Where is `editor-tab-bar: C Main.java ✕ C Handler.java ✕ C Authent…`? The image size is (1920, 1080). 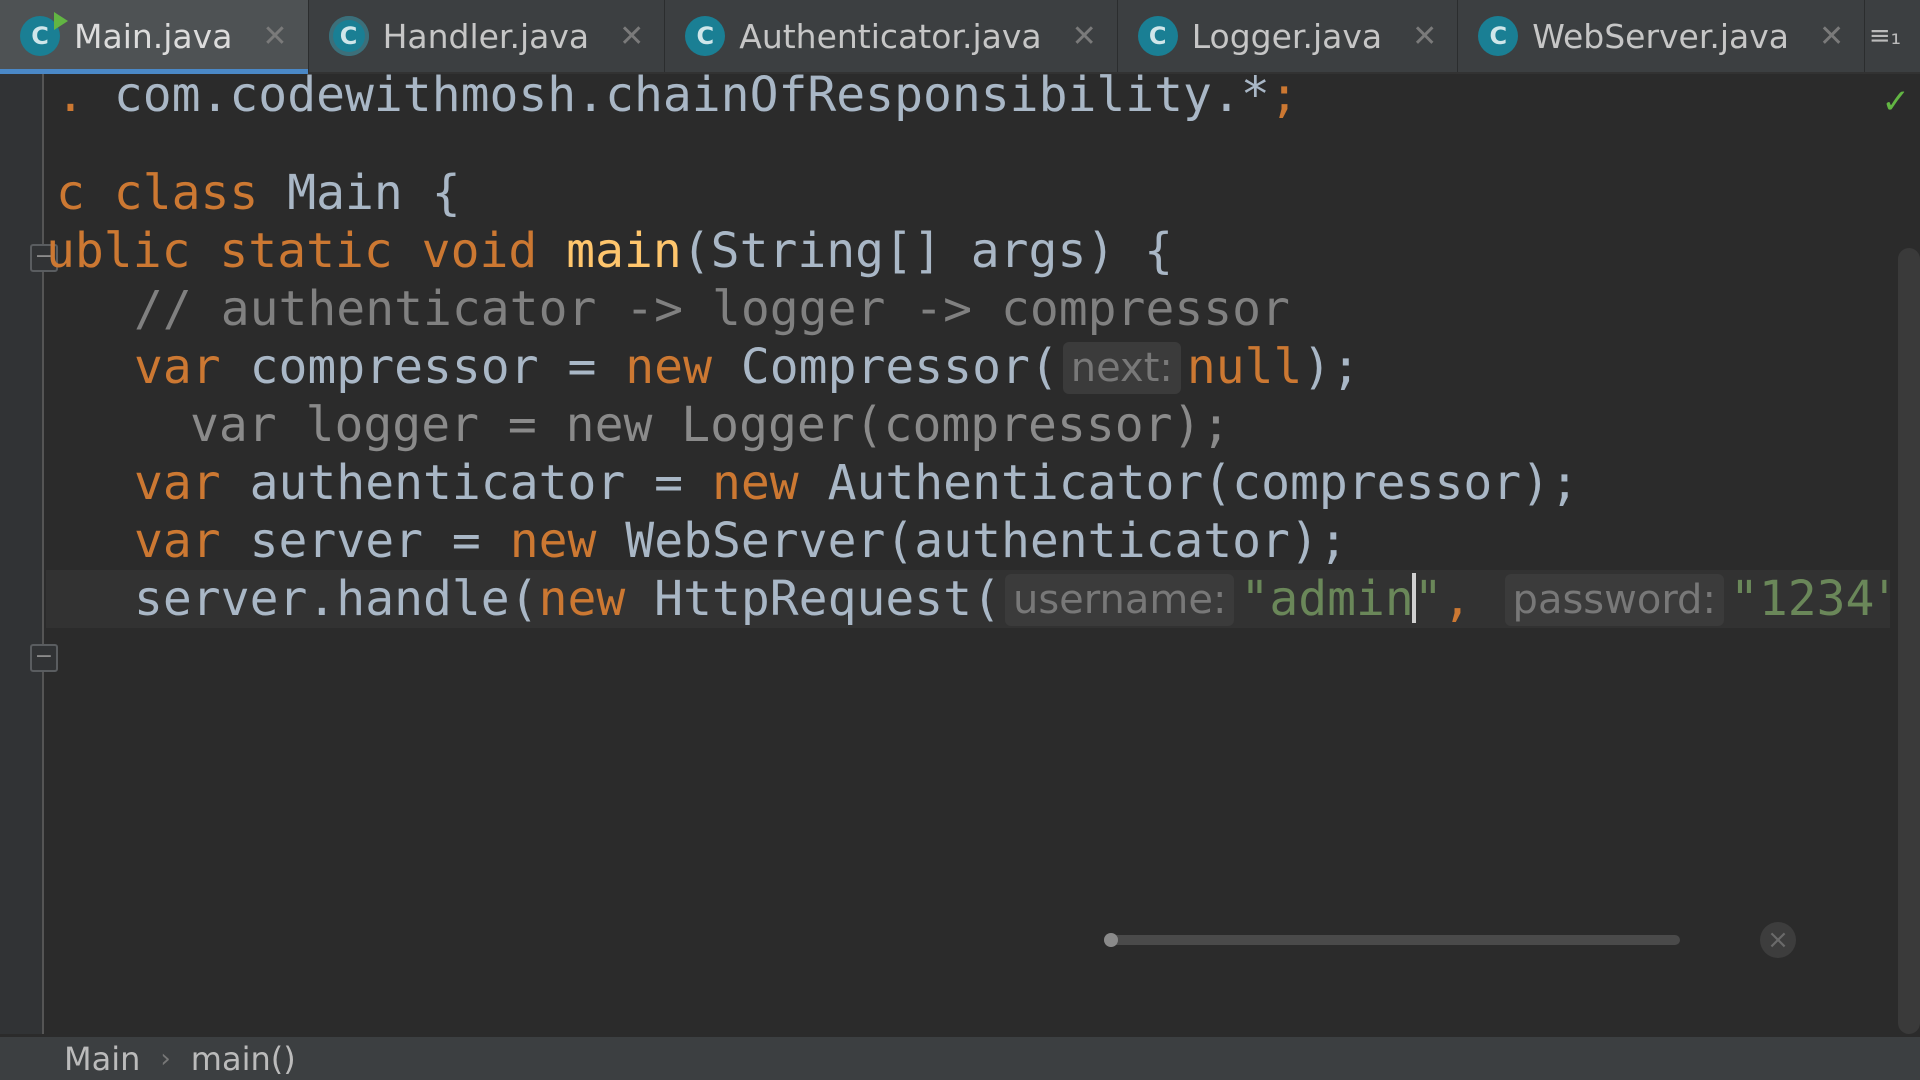 editor-tab-bar: C Main.java ✕ C Handler.java ✕ C Authent… is located at coordinates (960, 37).